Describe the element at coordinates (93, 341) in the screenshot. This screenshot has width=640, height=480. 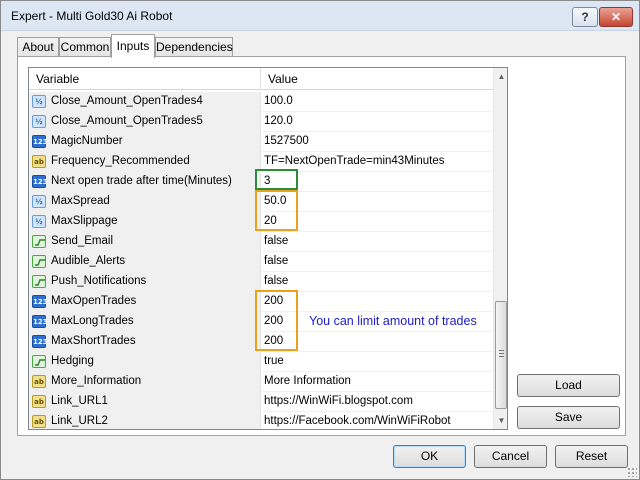
I see `variable-name: MaxShortTrades` at that location.